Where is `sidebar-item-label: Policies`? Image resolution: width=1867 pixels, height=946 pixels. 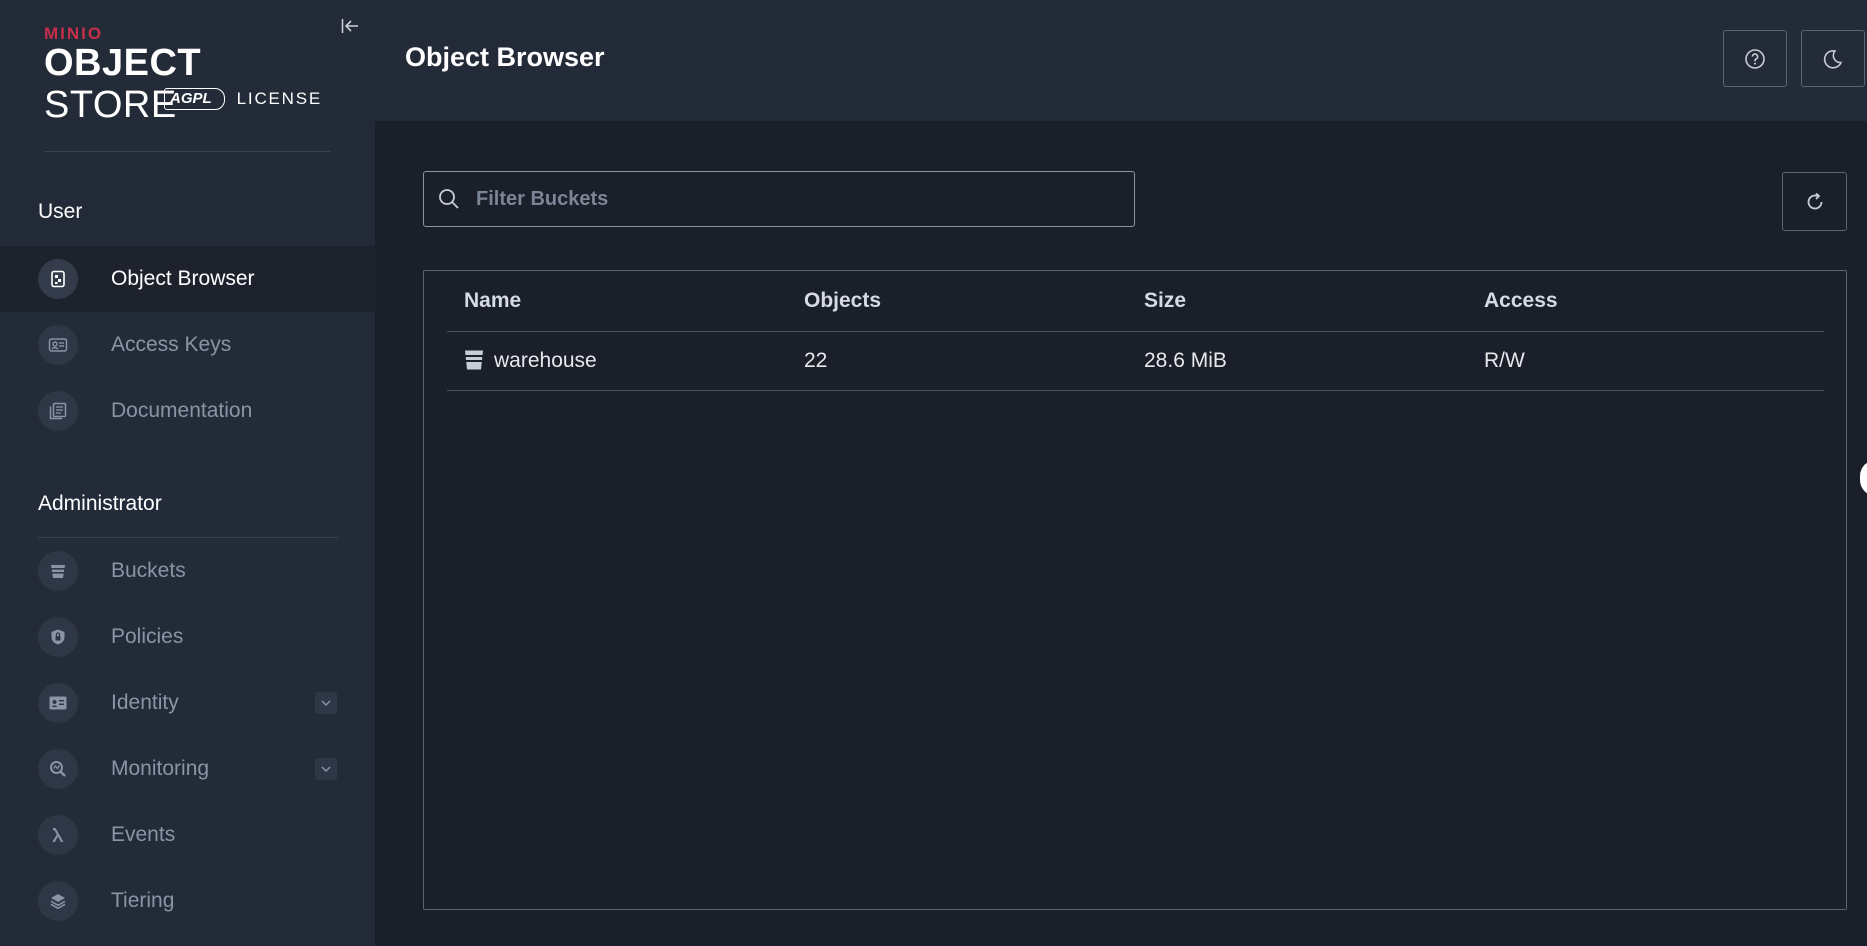 sidebar-item-label: Policies is located at coordinates (147, 636).